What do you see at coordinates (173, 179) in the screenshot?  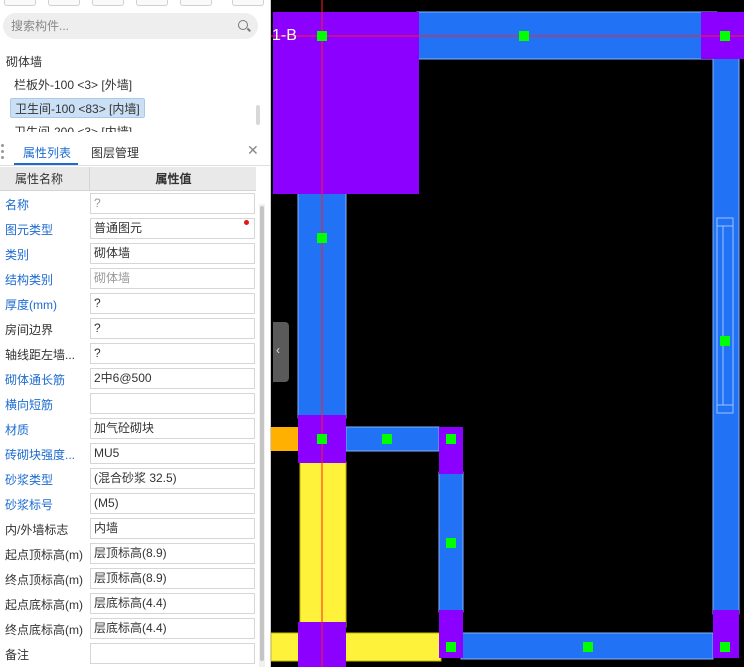 I see `header-property-value: 属性值` at bounding box center [173, 179].